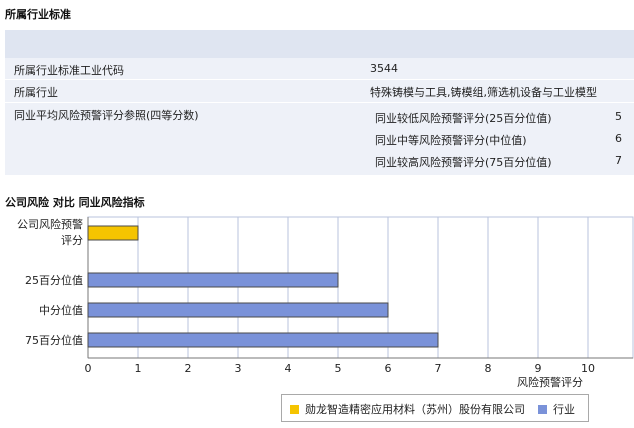 Image resolution: width=634 pixels, height=428 pixels. Describe the element at coordinates (238, 368) in the screenshot. I see `x-tick-label: 3` at that location.